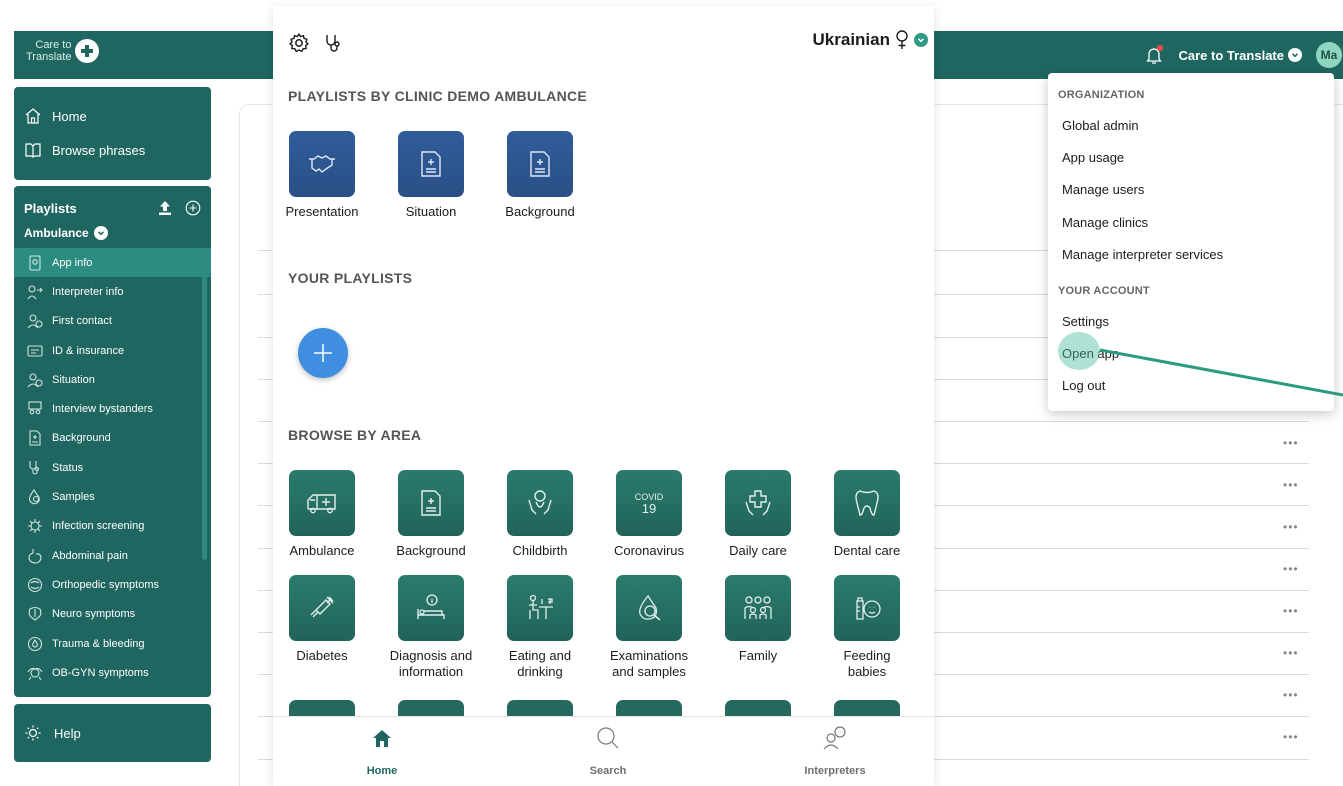 The image size is (1343, 786). What do you see at coordinates (1221, 372) in the screenshot?
I see `annotation-arrow` at bounding box center [1221, 372].